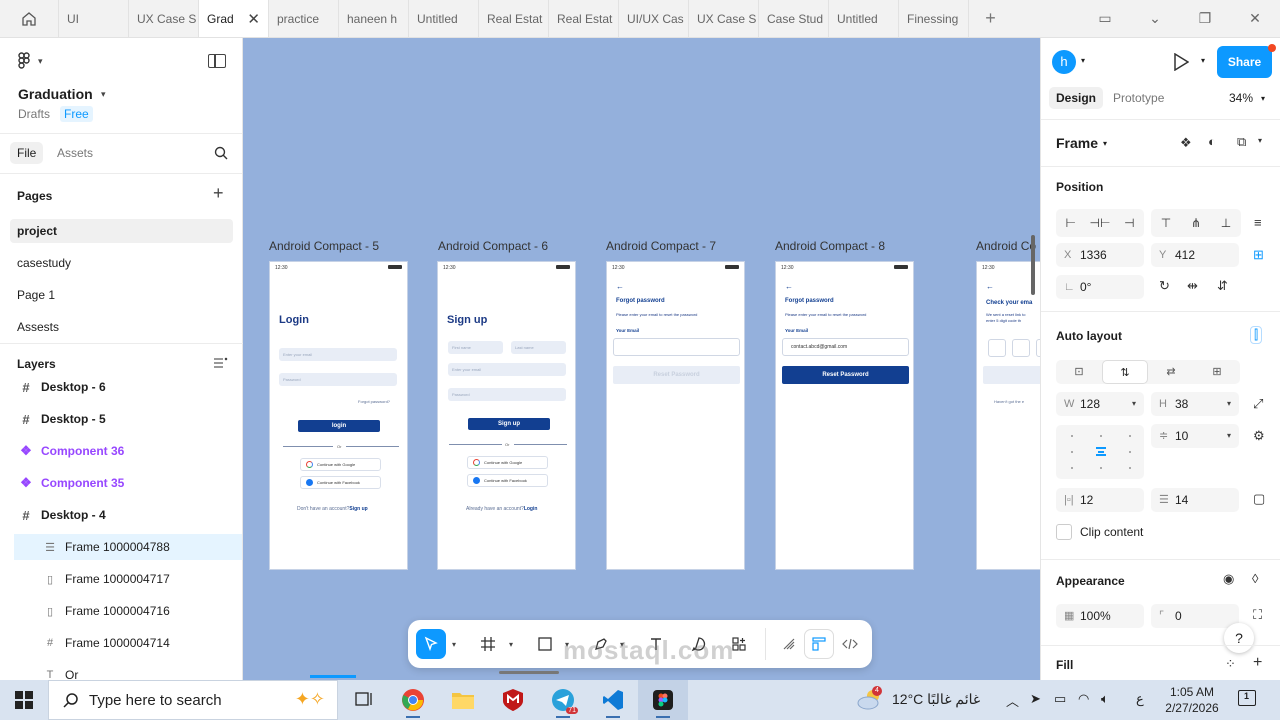 The width and height of the screenshot is (1280, 720). What do you see at coordinates (128, 483) in the screenshot?
I see `layer-component-35: ❖ Component 35` at bounding box center [128, 483].